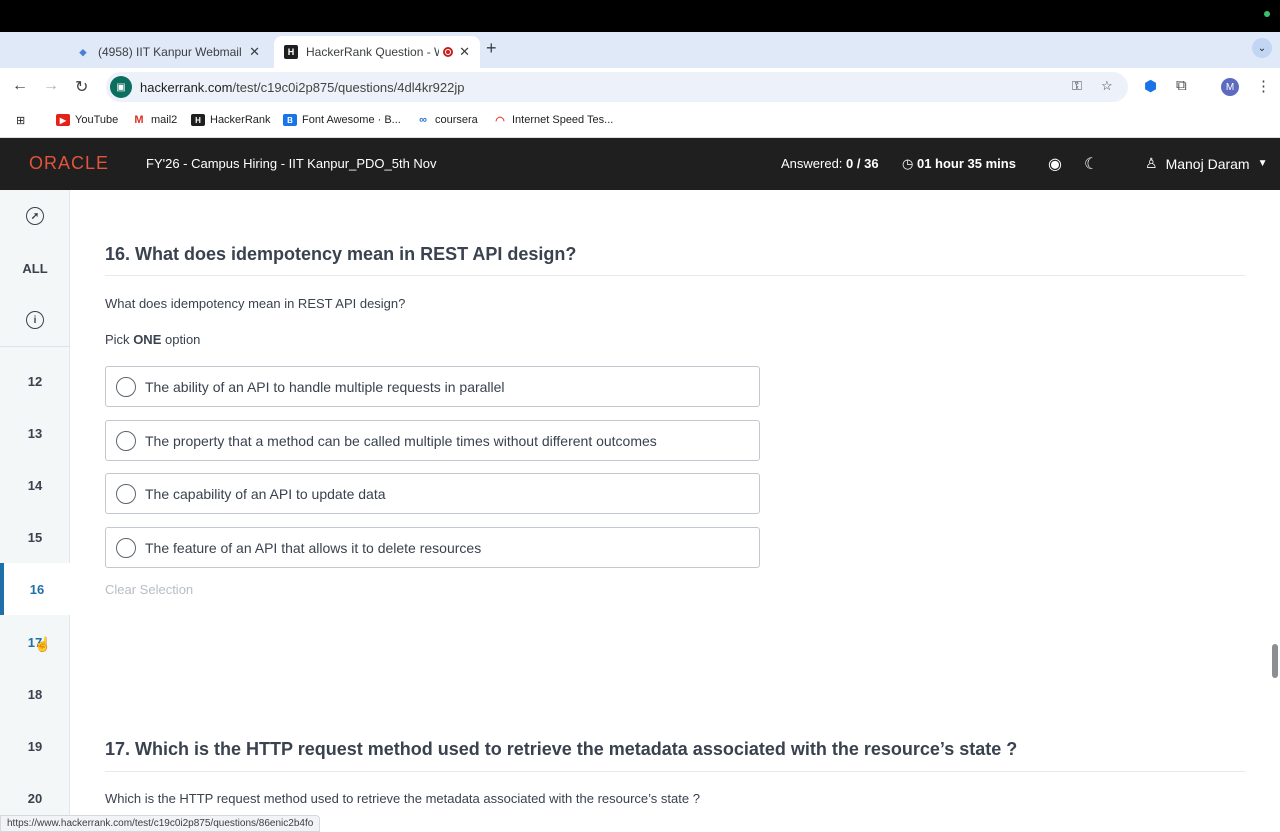 Image resolution: width=1280 pixels, height=832 pixels. I want to click on pick-instruction: Pick ONE option, so click(152, 339).